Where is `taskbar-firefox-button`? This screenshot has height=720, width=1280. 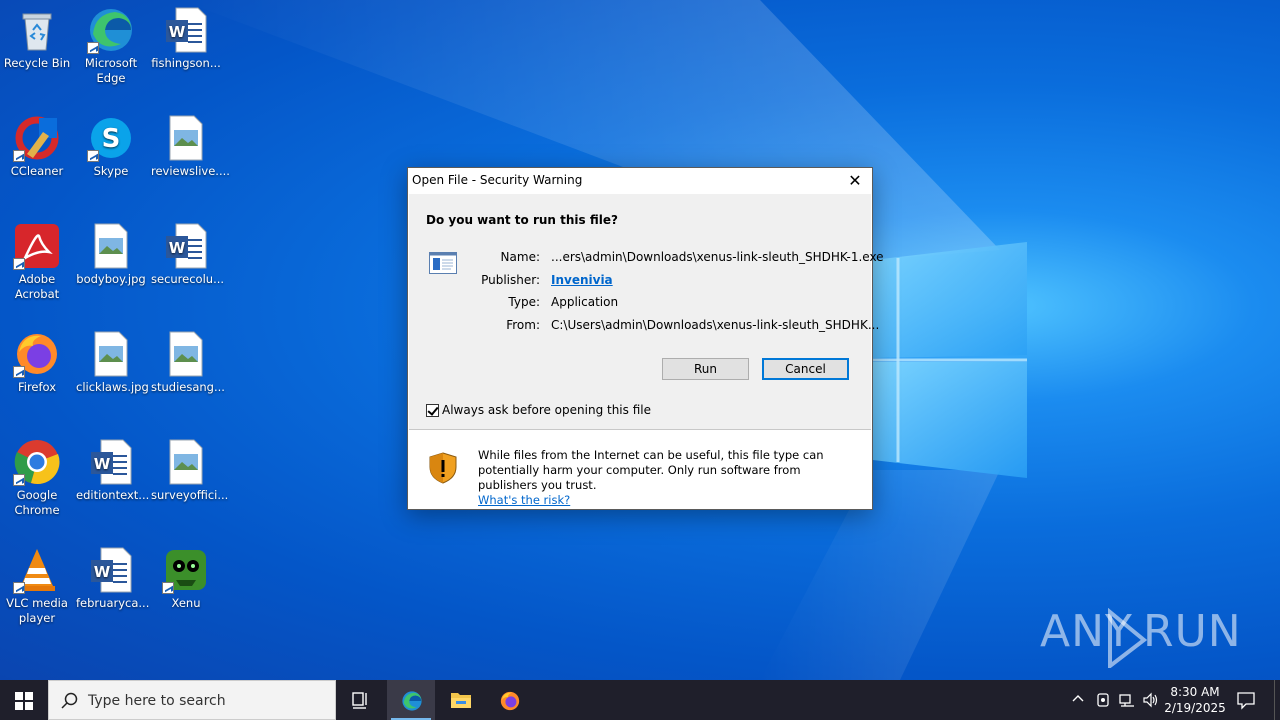 taskbar-firefox-button is located at coordinates (509, 700).